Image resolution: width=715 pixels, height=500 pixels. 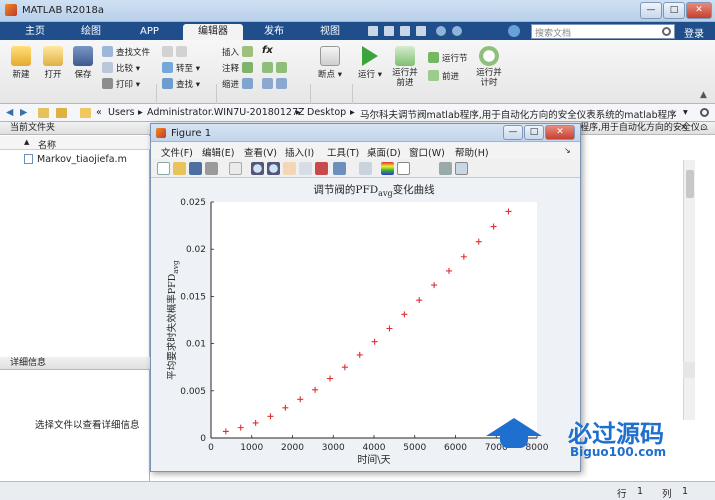 I want to click on search-input: 搜索文档, so click(x=553, y=32).